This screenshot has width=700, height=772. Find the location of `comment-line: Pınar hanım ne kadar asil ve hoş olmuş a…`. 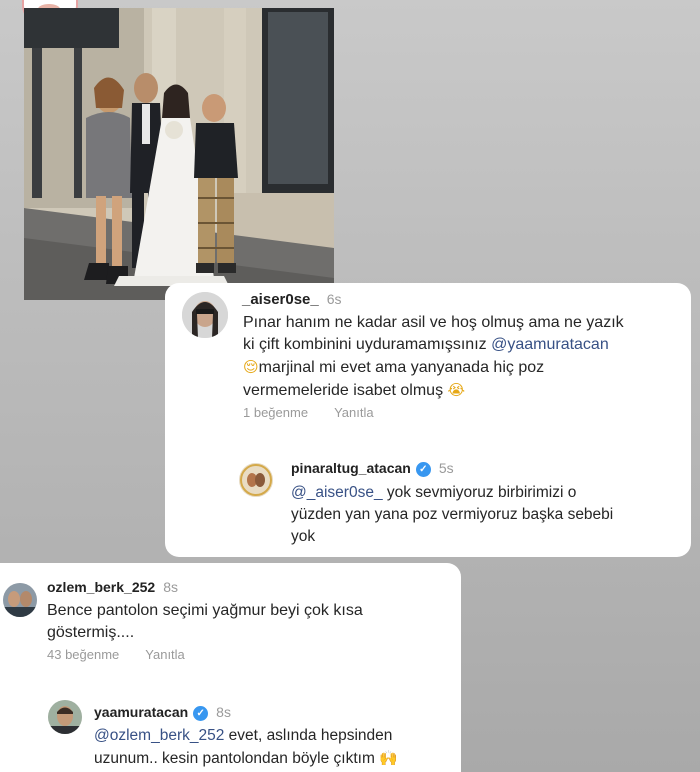

comment-line: Pınar hanım ne kadar asil ve hoş olmuş a… is located at coordinates (433, 322).